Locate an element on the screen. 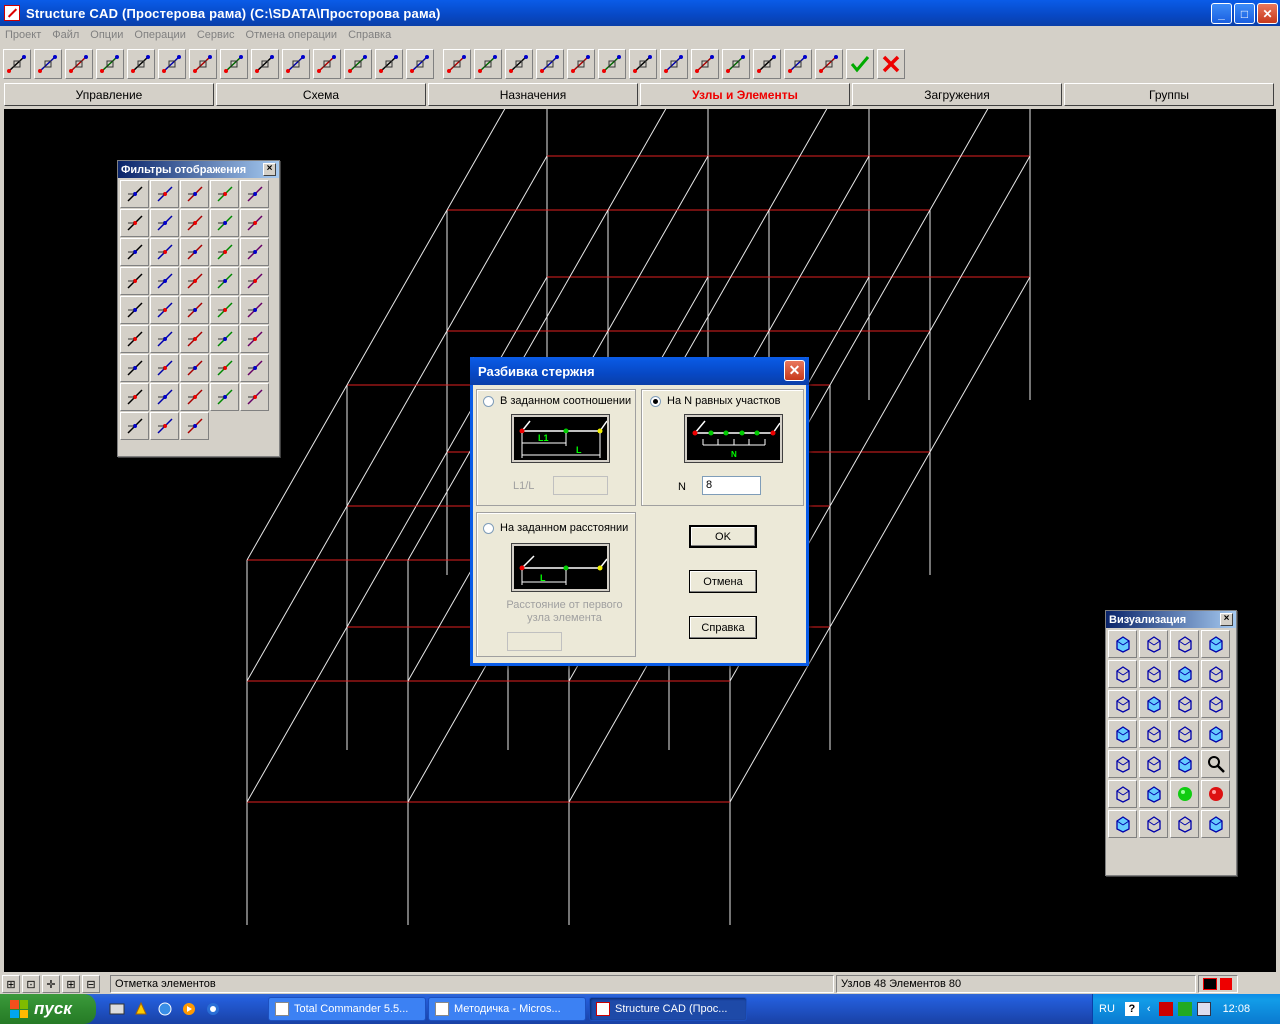 This screenshot has height=1024, width=1280. local-axes-icon is located at coordinates (134, 252).